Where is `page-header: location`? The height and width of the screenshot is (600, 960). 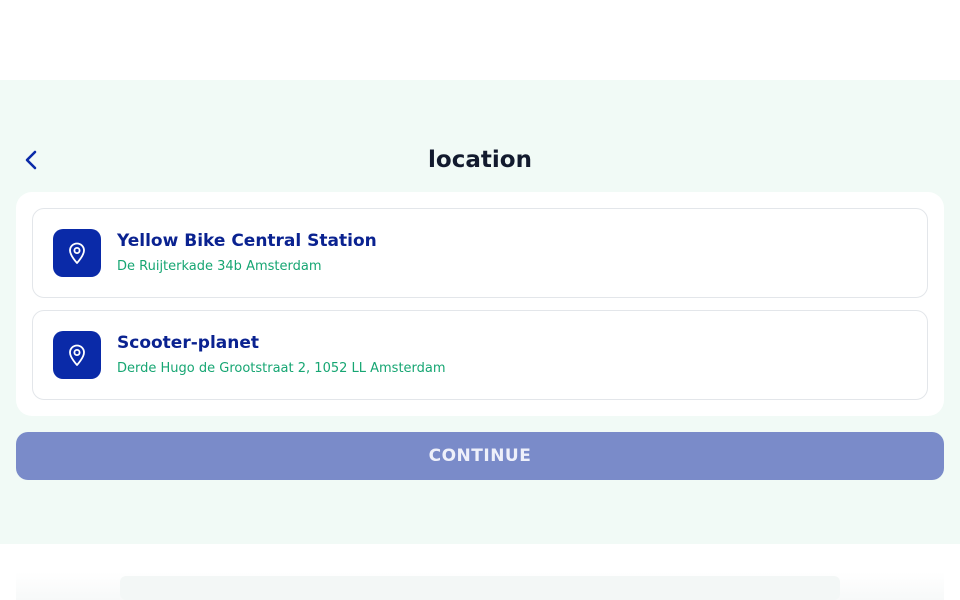
page-header: location is located at coordinates (480, 160).